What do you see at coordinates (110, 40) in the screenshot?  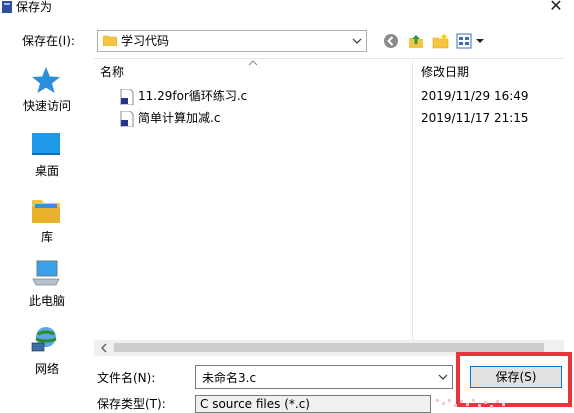 I see `folder-icon` at bounding box center [110, 40].